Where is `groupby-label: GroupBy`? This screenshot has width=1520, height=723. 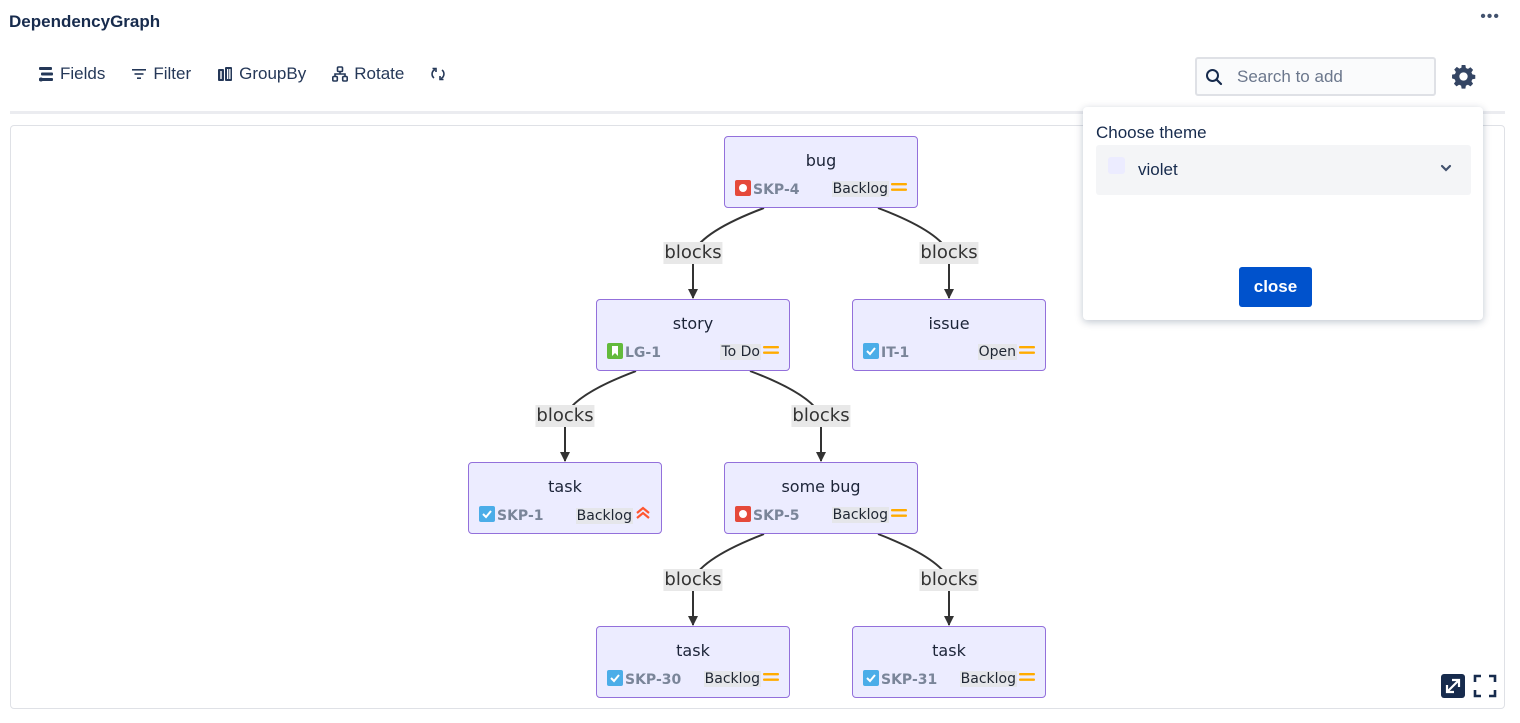
groupby-label: GroupBy is located at coordinates (273, 73).